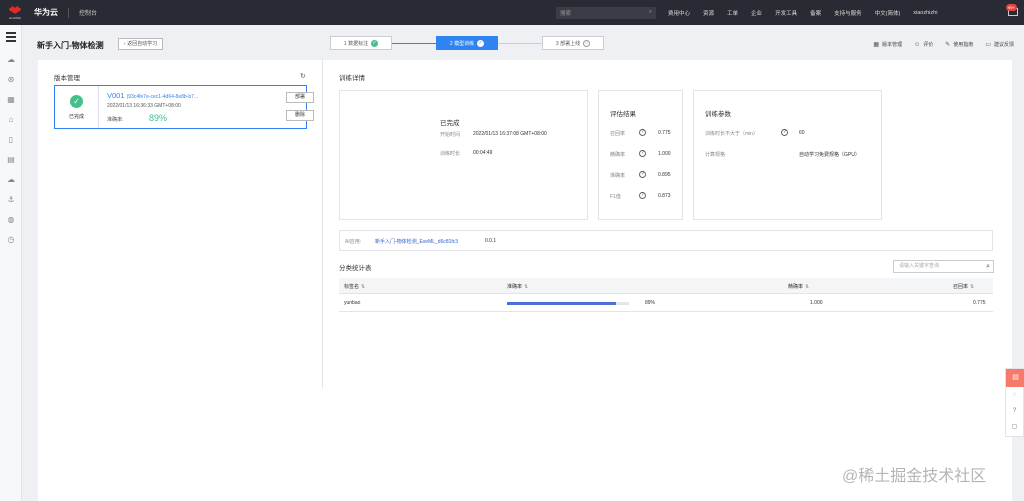 The height and width of the screenshot is (501, 1024). What do you see at coordinates (887, 44) in the screenshot?
I see `version-management-button: ▦ 版本管理` at bounding box center [887, 44].